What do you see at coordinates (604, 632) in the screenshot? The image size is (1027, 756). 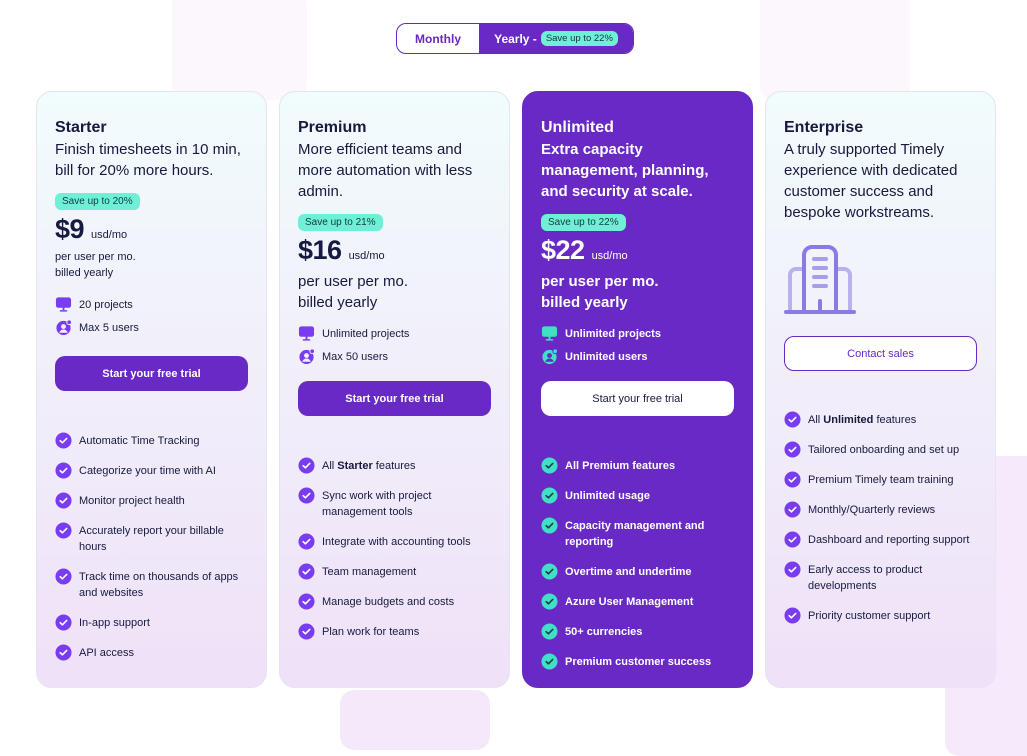 I see `feature-text: 50+ currencies` at bounding box center [604, 632].